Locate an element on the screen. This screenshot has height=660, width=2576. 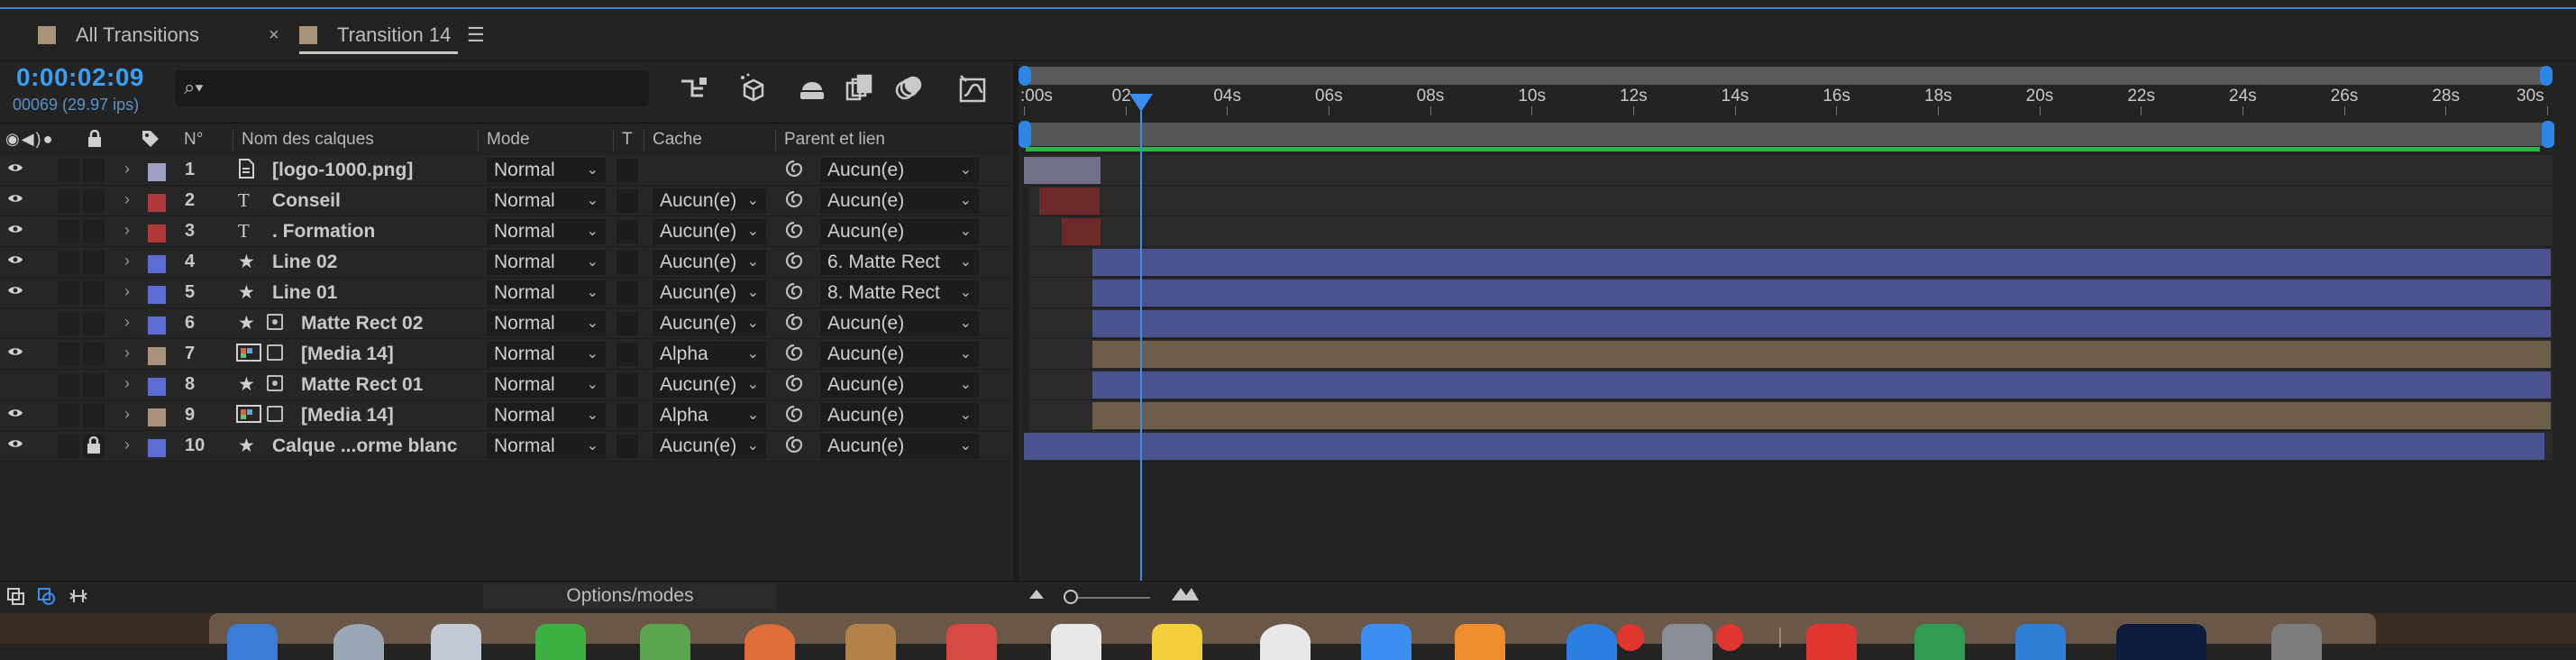
safari-icon is located at coordinates (358, 642).